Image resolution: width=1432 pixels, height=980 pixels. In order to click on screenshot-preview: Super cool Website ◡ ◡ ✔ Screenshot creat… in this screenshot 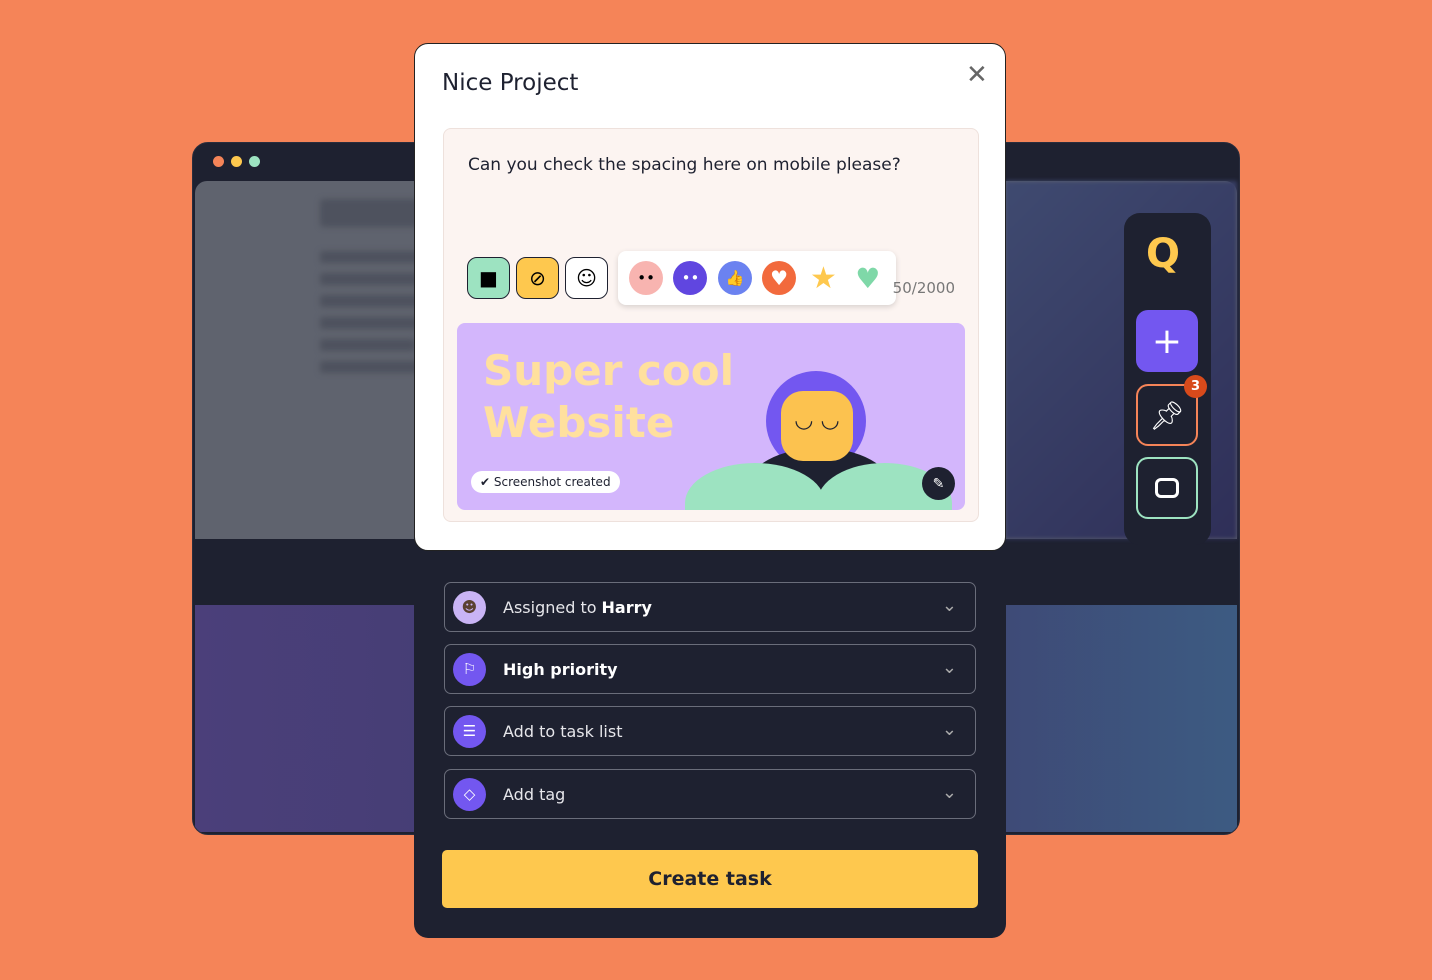, I will do `click(711, 416)`.